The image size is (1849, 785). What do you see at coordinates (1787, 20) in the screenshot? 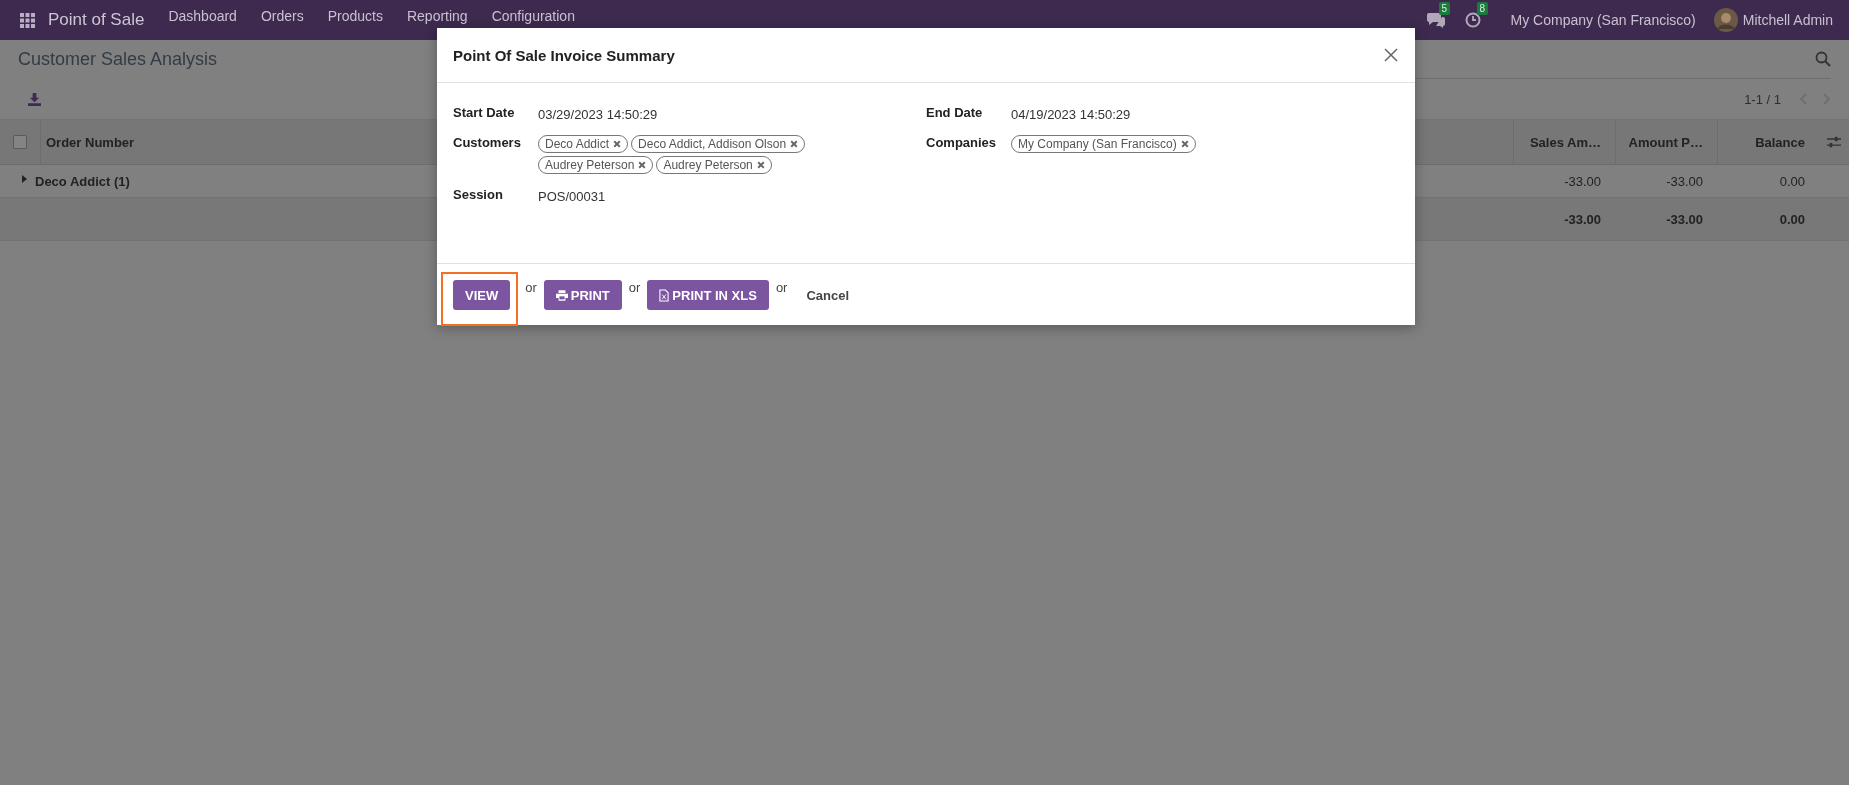
I see `user-name: Mitchell Admin` at bounding box center [1787, 20].